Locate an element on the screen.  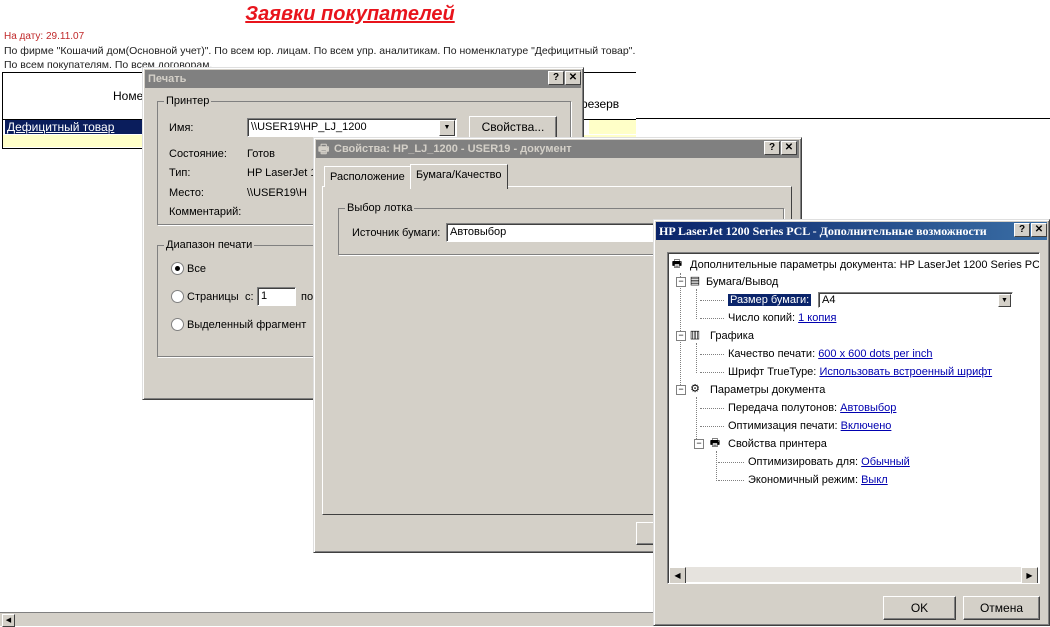
document-settings-icon: 🖶 is located at coordinates (677, 264).